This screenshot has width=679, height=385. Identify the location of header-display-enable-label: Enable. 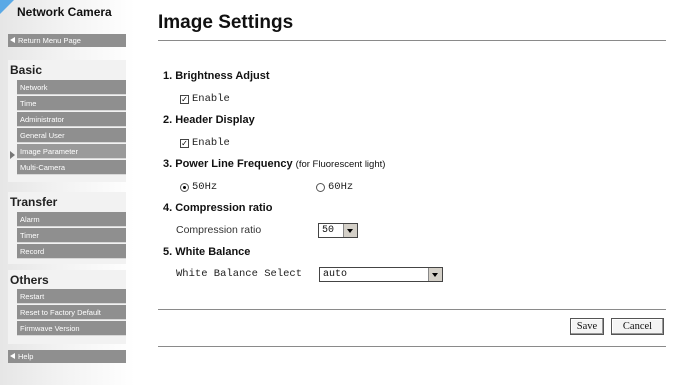
(211, 143).